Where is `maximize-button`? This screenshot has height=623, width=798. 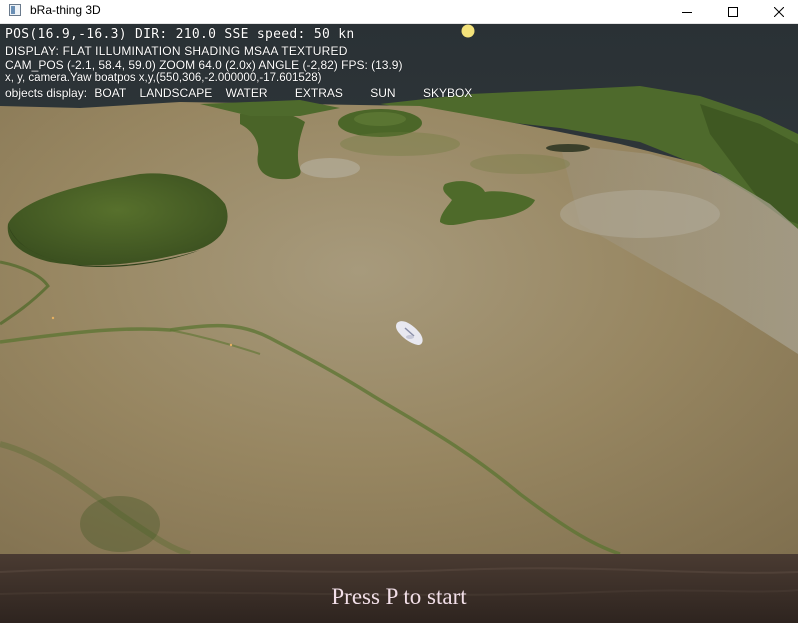
maximize-button is located at coordinates (733, 11).